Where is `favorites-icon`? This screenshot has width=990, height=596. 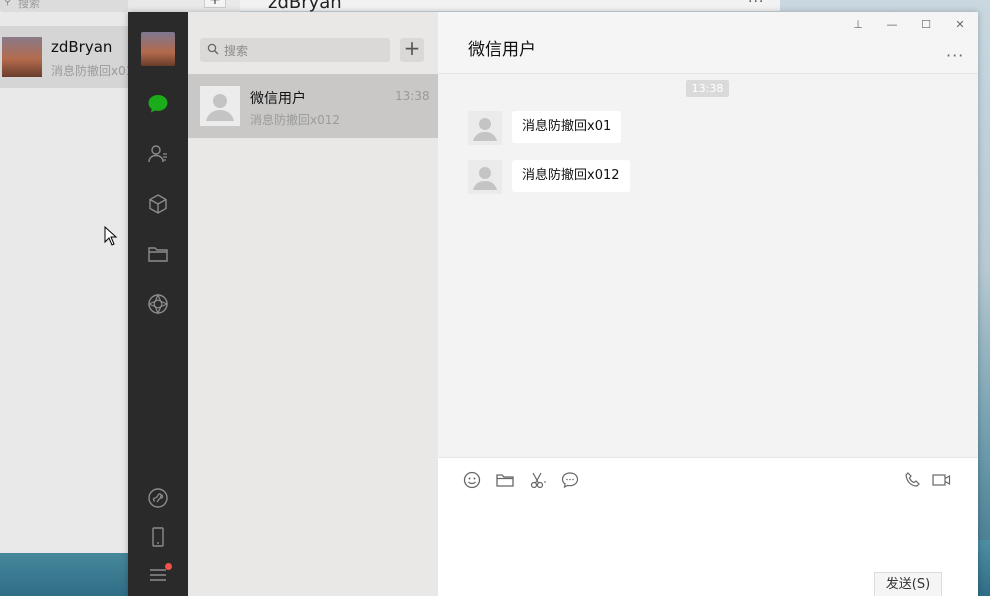
favorites-icon is located at coordinates (158, 204).